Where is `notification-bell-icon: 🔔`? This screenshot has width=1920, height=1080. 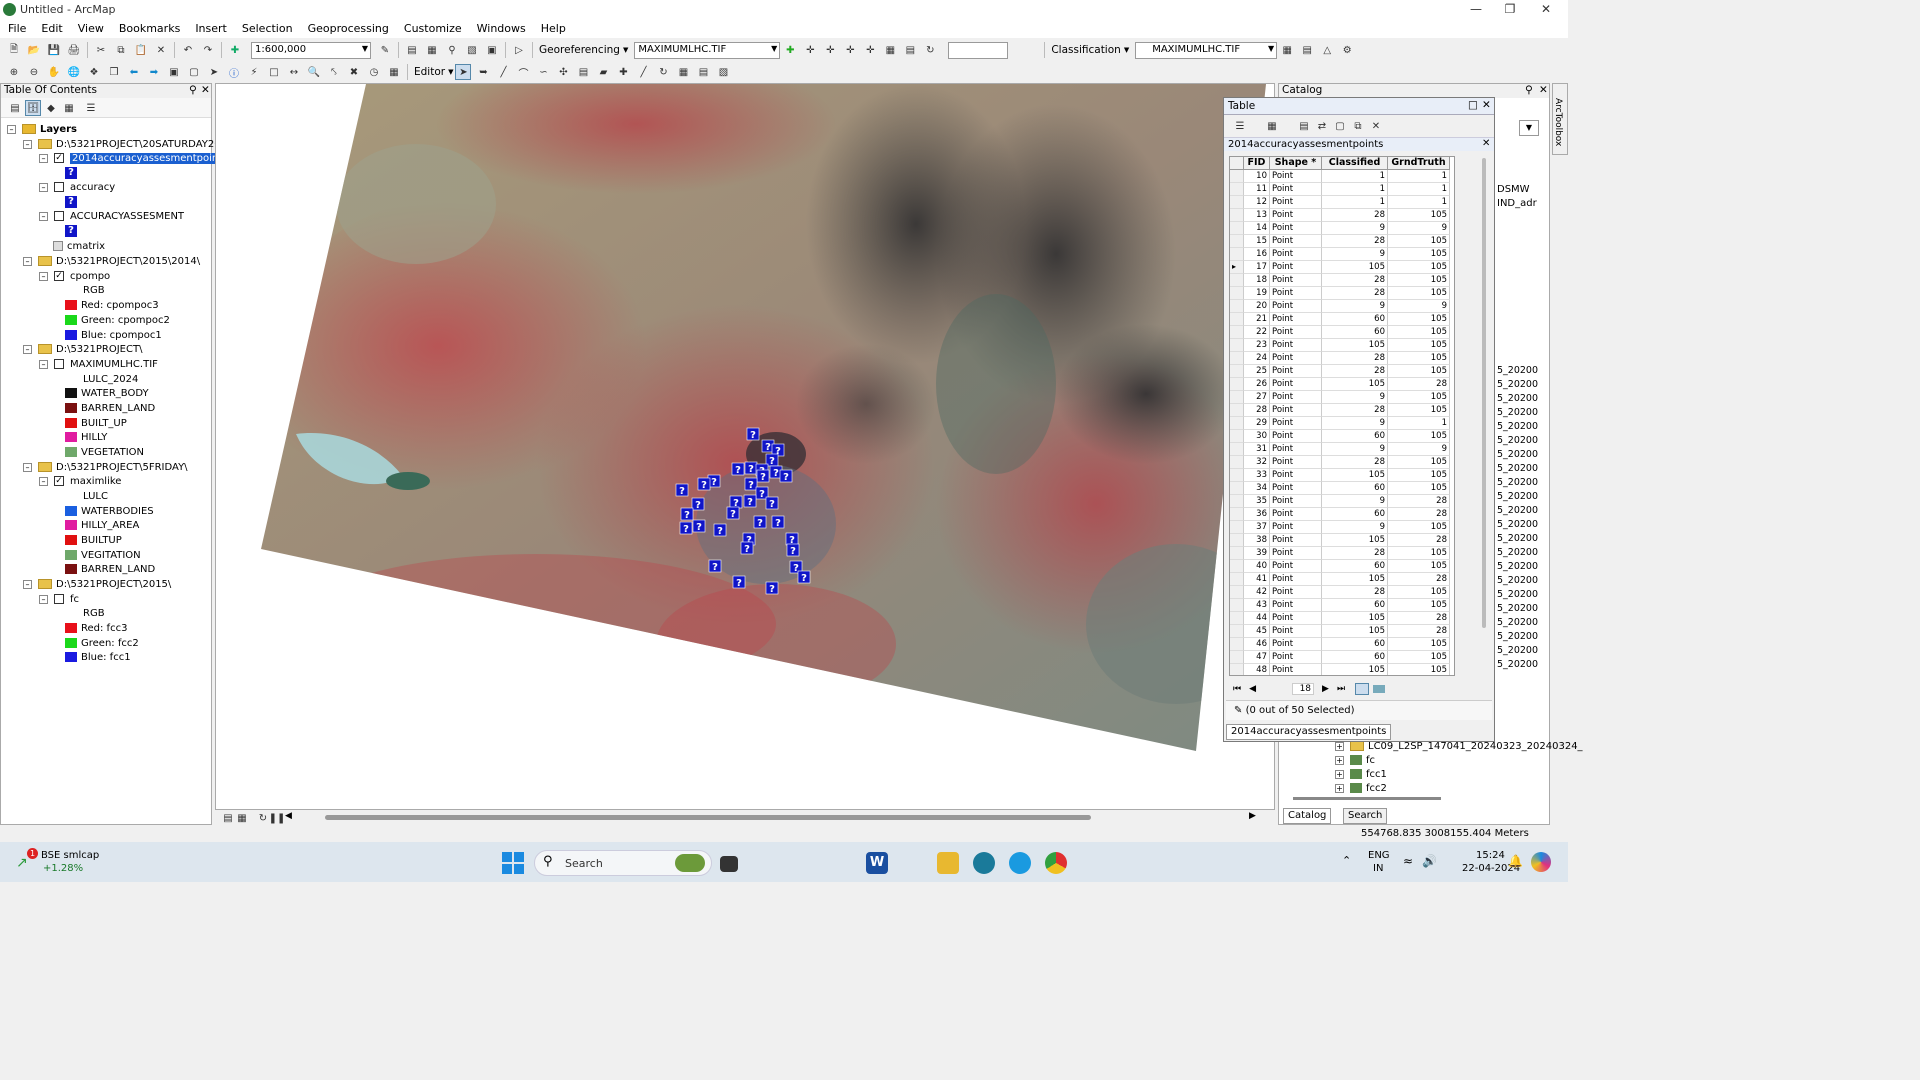 notification-bell-icon: 🔔 is located at coordinates (1515, 861).